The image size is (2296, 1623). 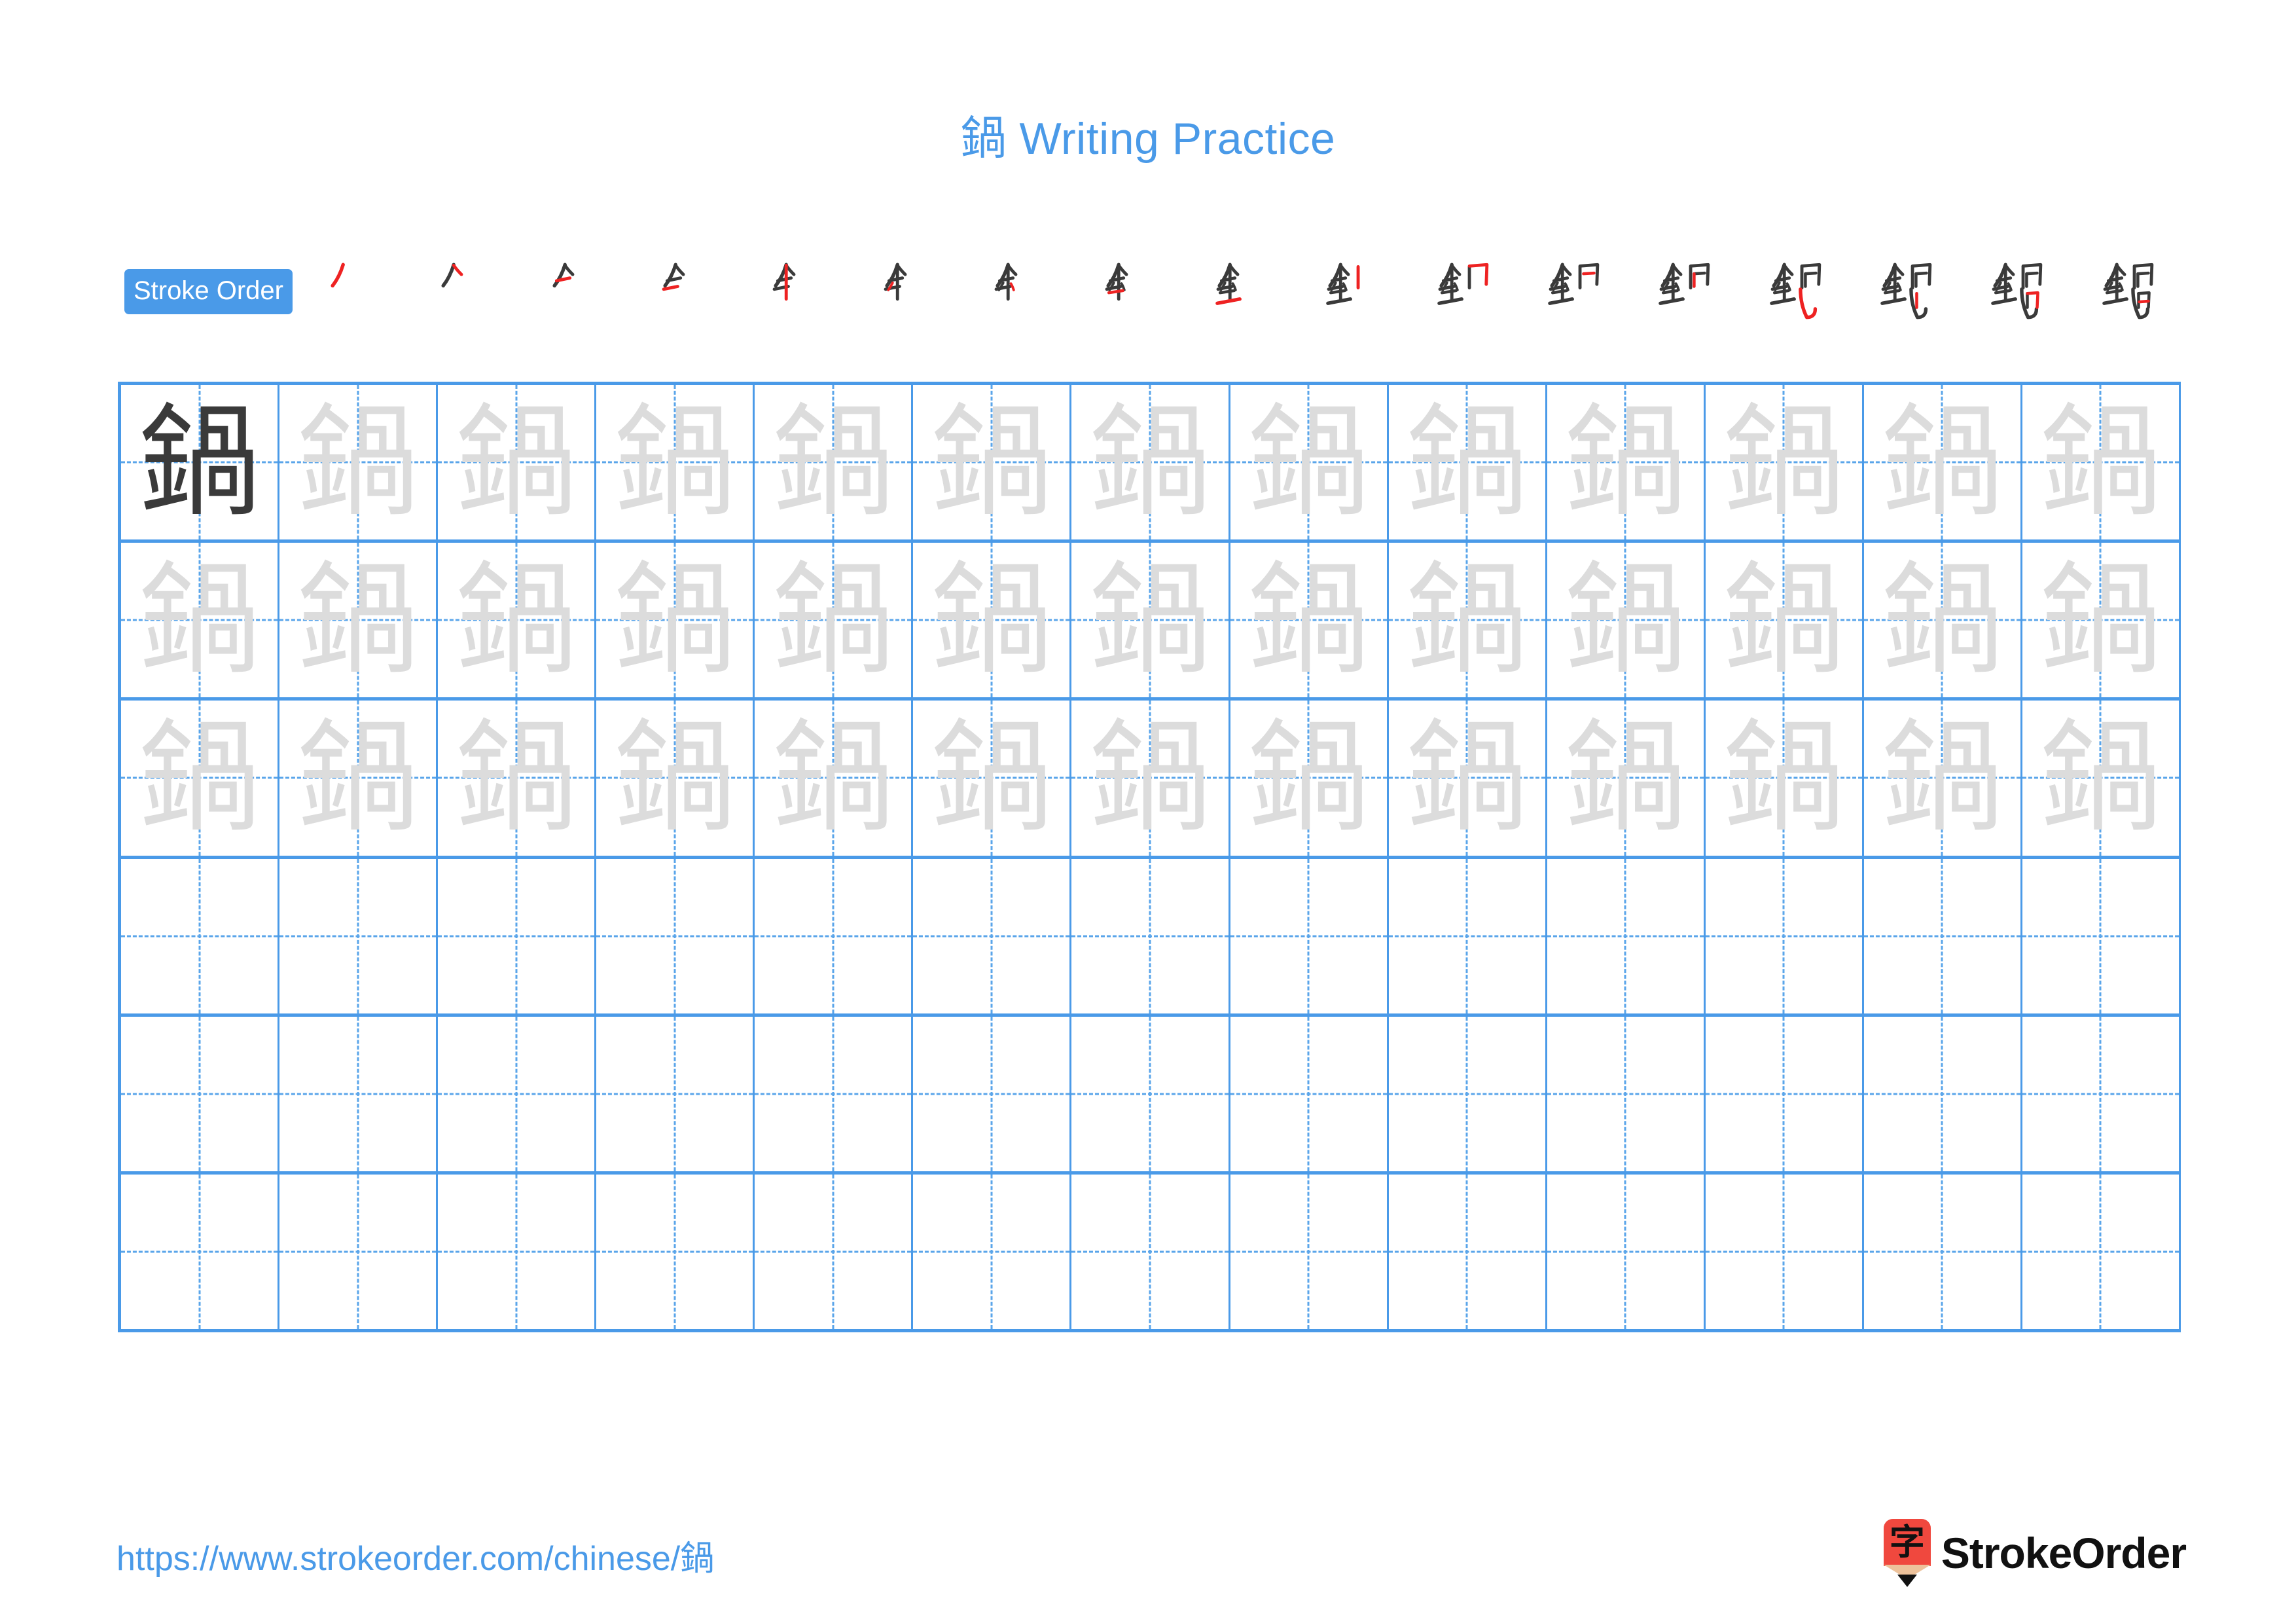 What do you see at coordinates (1907, 1542) in the screenshot?
I see `pencil-glyph-character: 字` at bounding box center [1907, 1542].